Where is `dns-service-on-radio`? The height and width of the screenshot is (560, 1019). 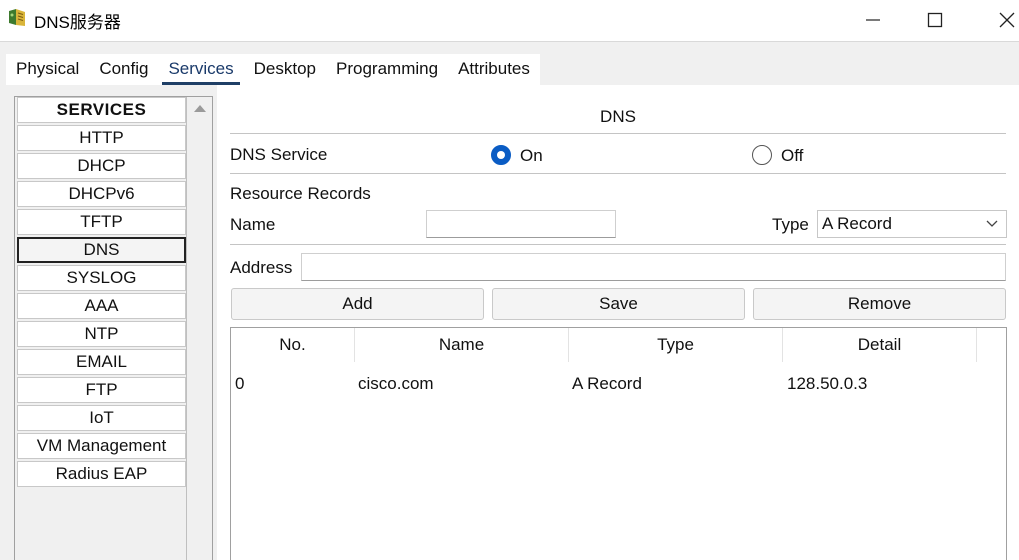
dns-service-on-radio is located at coordinates (501, 155).